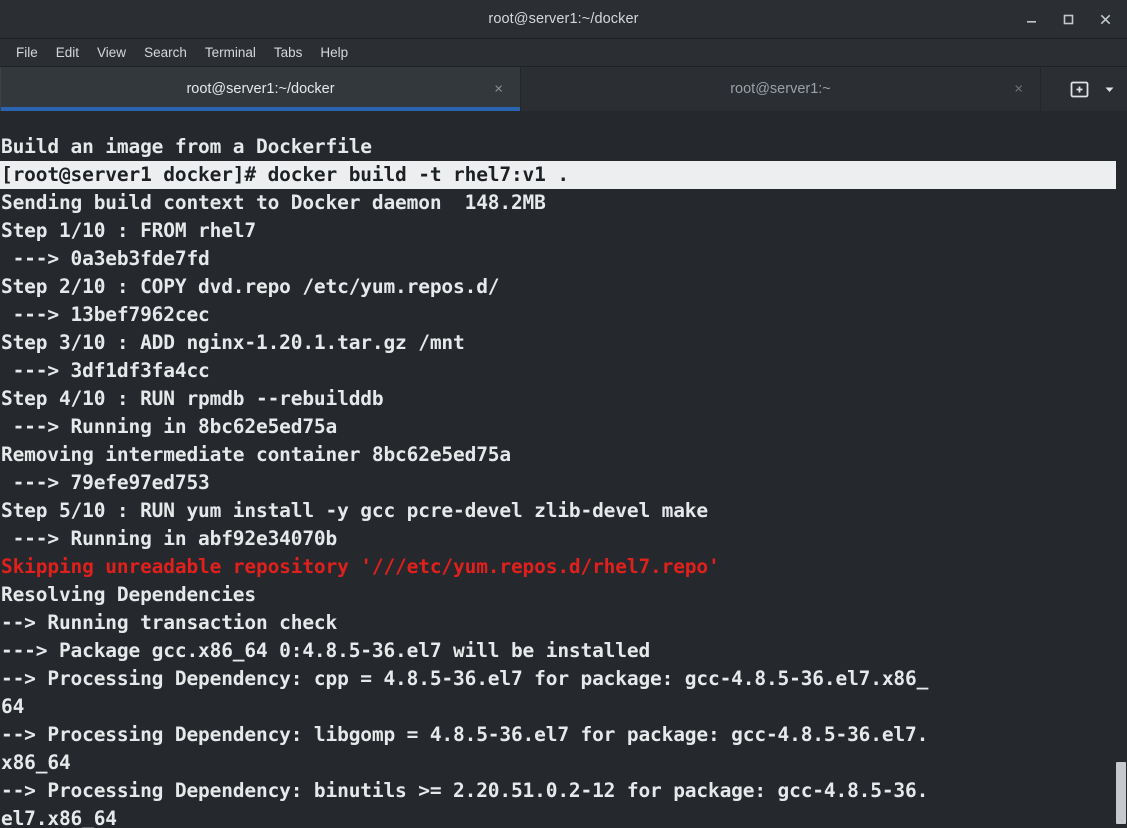 The image size is (1127, 828). I want to click on tab-root-server1-docker: root@server1:~/docker ×, so click(260, 89).